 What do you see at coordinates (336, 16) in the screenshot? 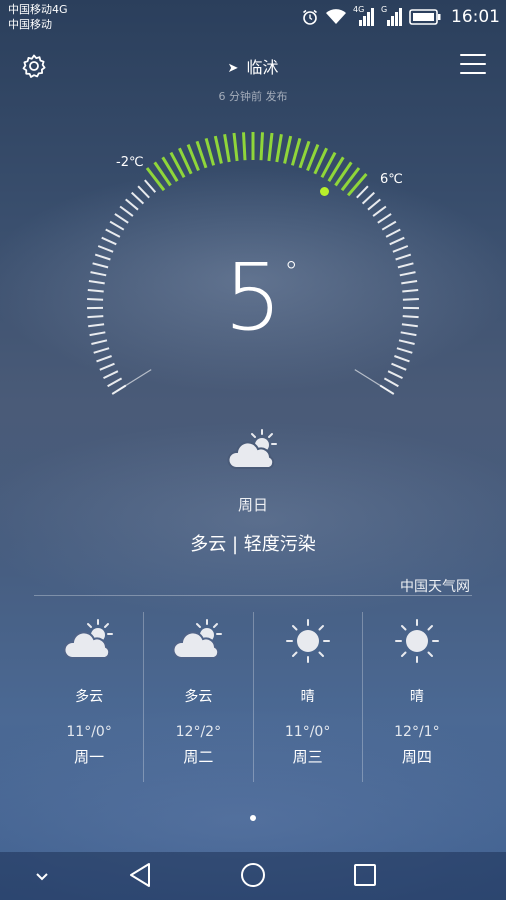
I see `wifi-icon` at bounding box center [336, 16].